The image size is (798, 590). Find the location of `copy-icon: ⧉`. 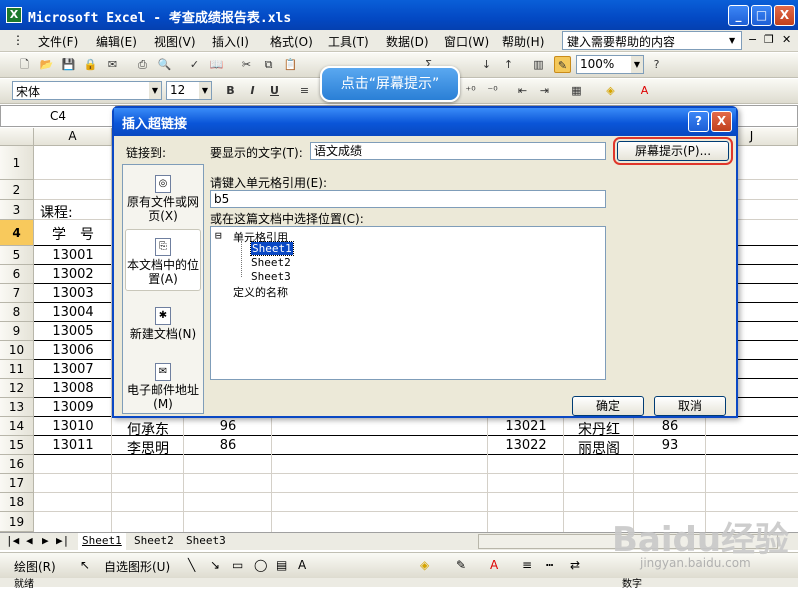

copy-icon: ⧉ is located at coordinates (268, 64).